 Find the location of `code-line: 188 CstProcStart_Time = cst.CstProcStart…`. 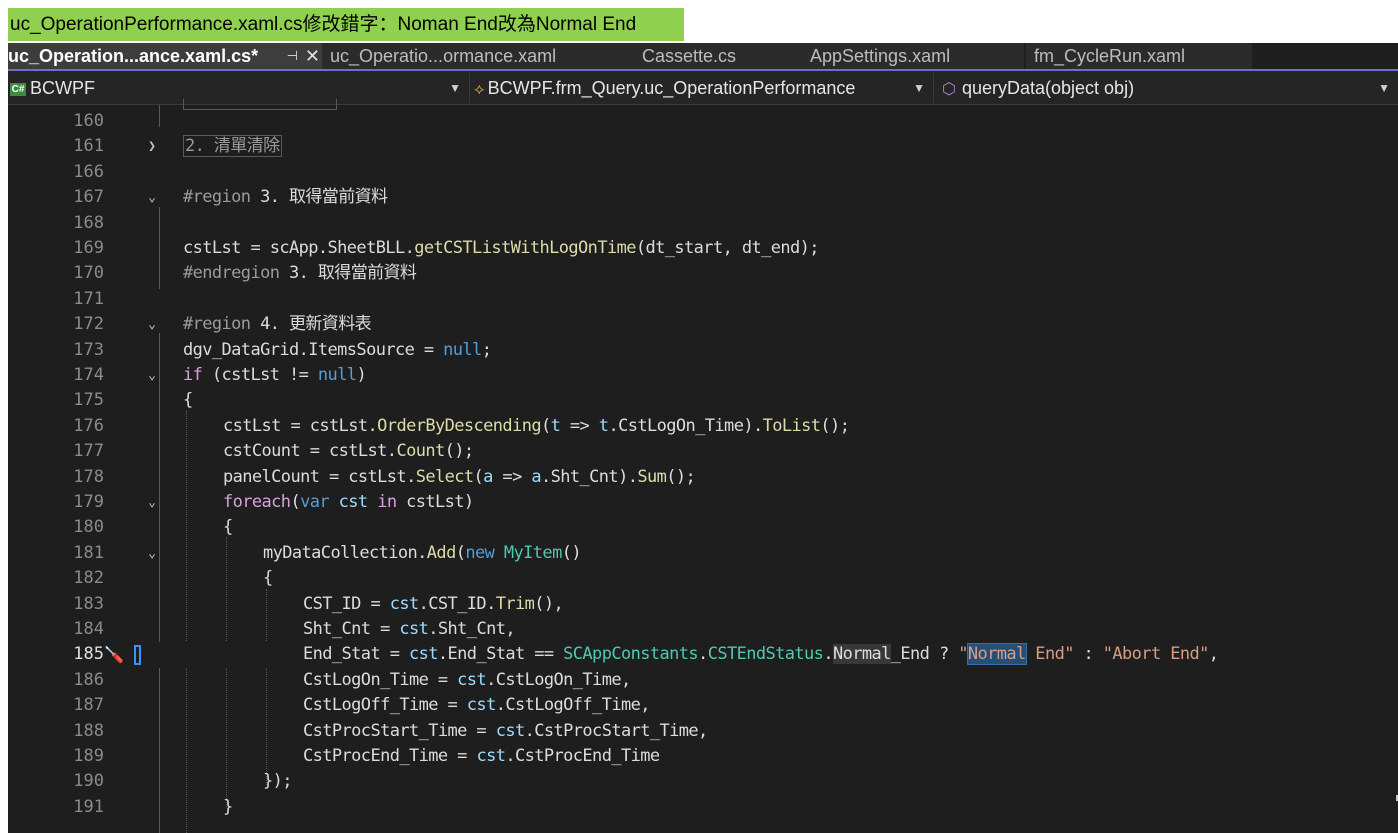

code-line: 188 CstProcStart_Time = cst.CstProcStart… is located at coordinates (703, 731).